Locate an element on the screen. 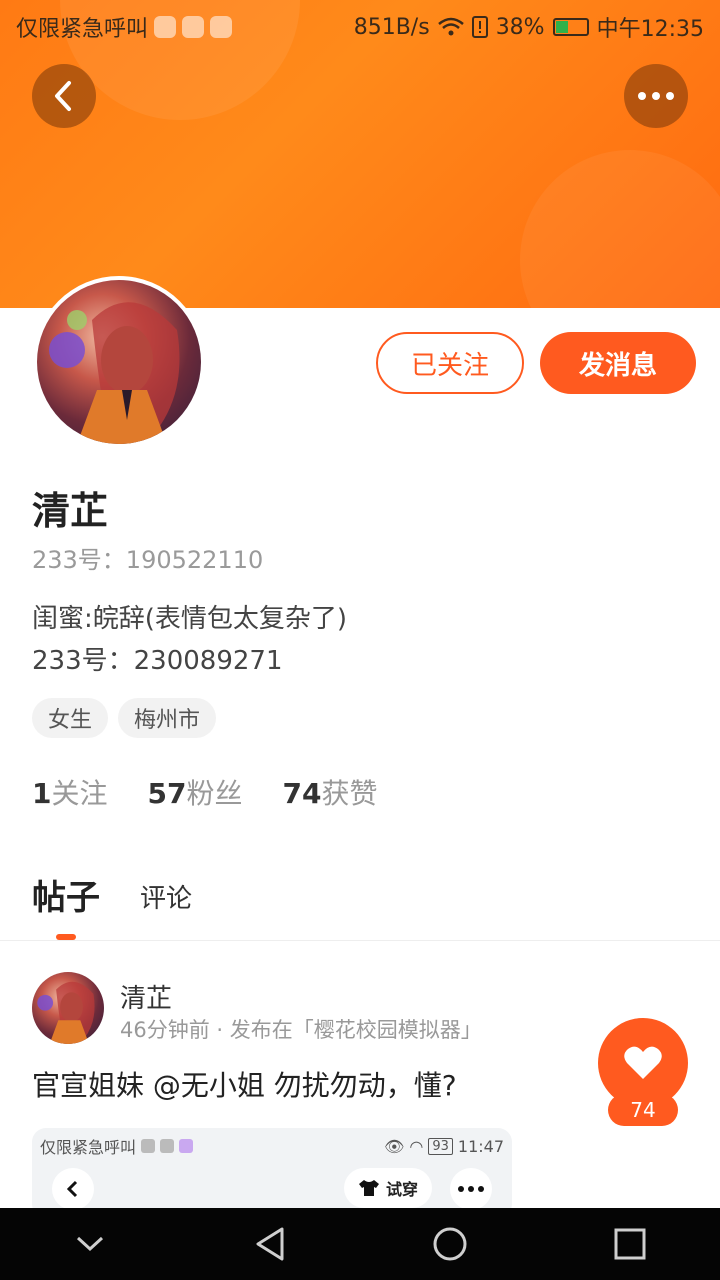 The height and width of the screenshot is (1280, 720). avatar-image is located at coordinates (119, 362).